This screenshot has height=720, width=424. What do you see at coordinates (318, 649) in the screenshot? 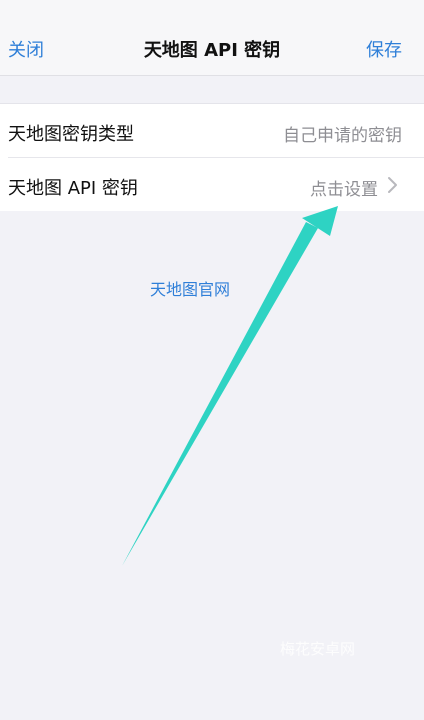
I see `watermark: 梅花安卓网` at bounding box center [318, 649].